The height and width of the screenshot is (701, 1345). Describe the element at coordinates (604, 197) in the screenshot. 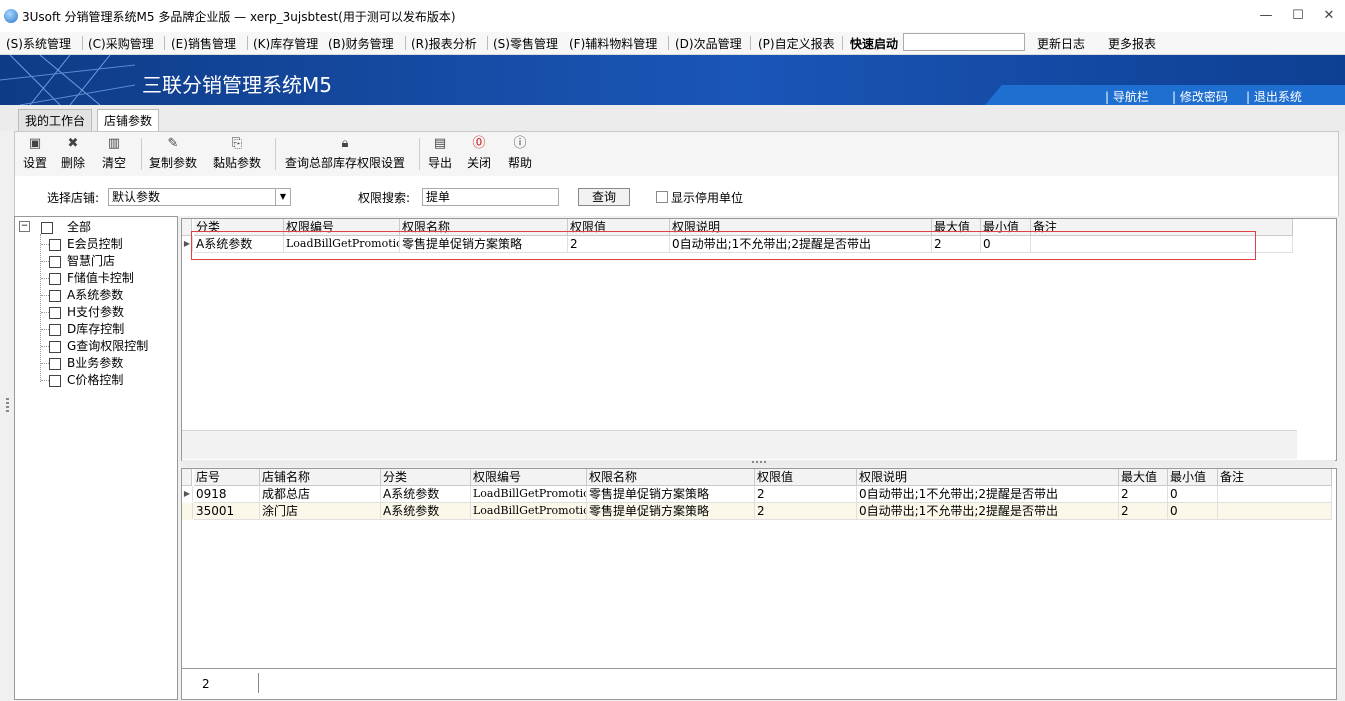

I see `query-button: 查询` at that location.